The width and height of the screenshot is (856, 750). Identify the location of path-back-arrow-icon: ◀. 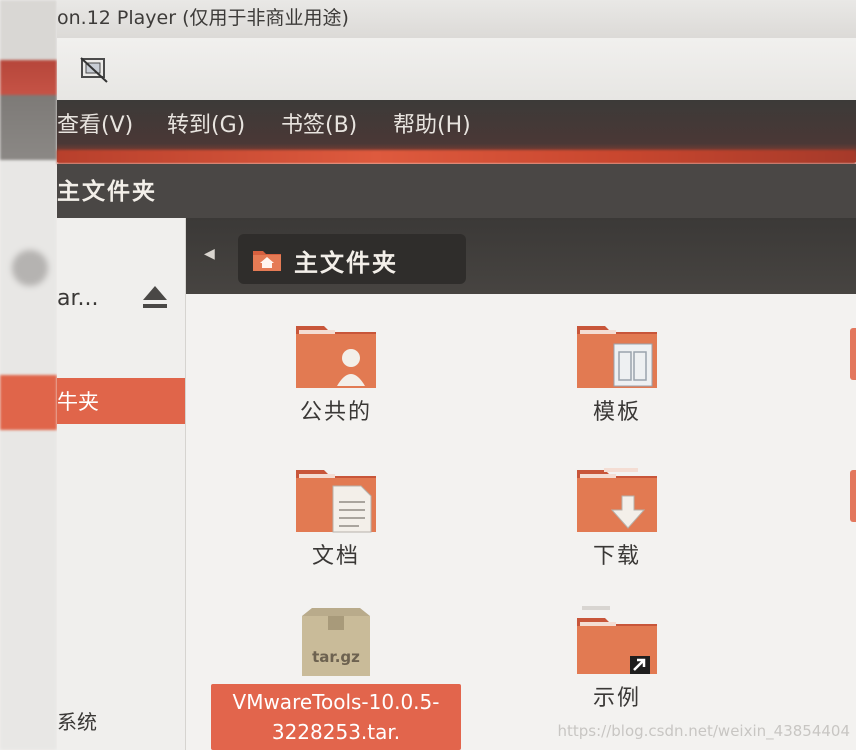
(209, 254).